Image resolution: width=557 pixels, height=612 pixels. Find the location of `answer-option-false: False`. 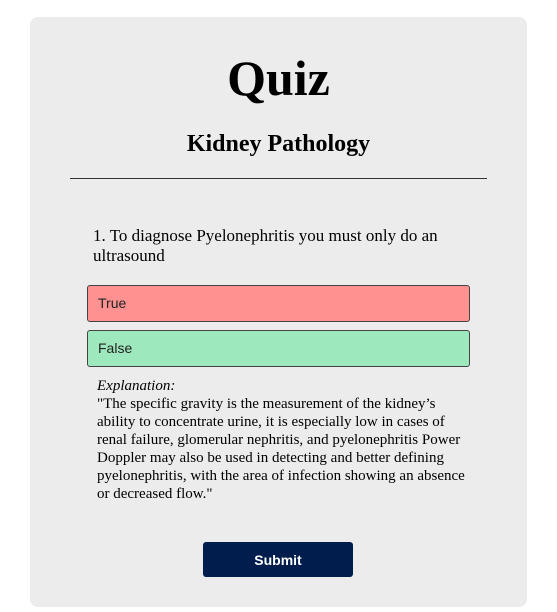

answer-option-false: False is located at coordinates (278, 348).